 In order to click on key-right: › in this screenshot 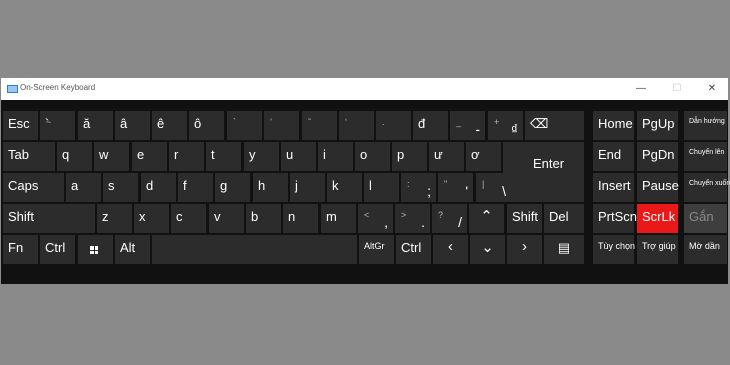, I will do `click(524, 249)`.